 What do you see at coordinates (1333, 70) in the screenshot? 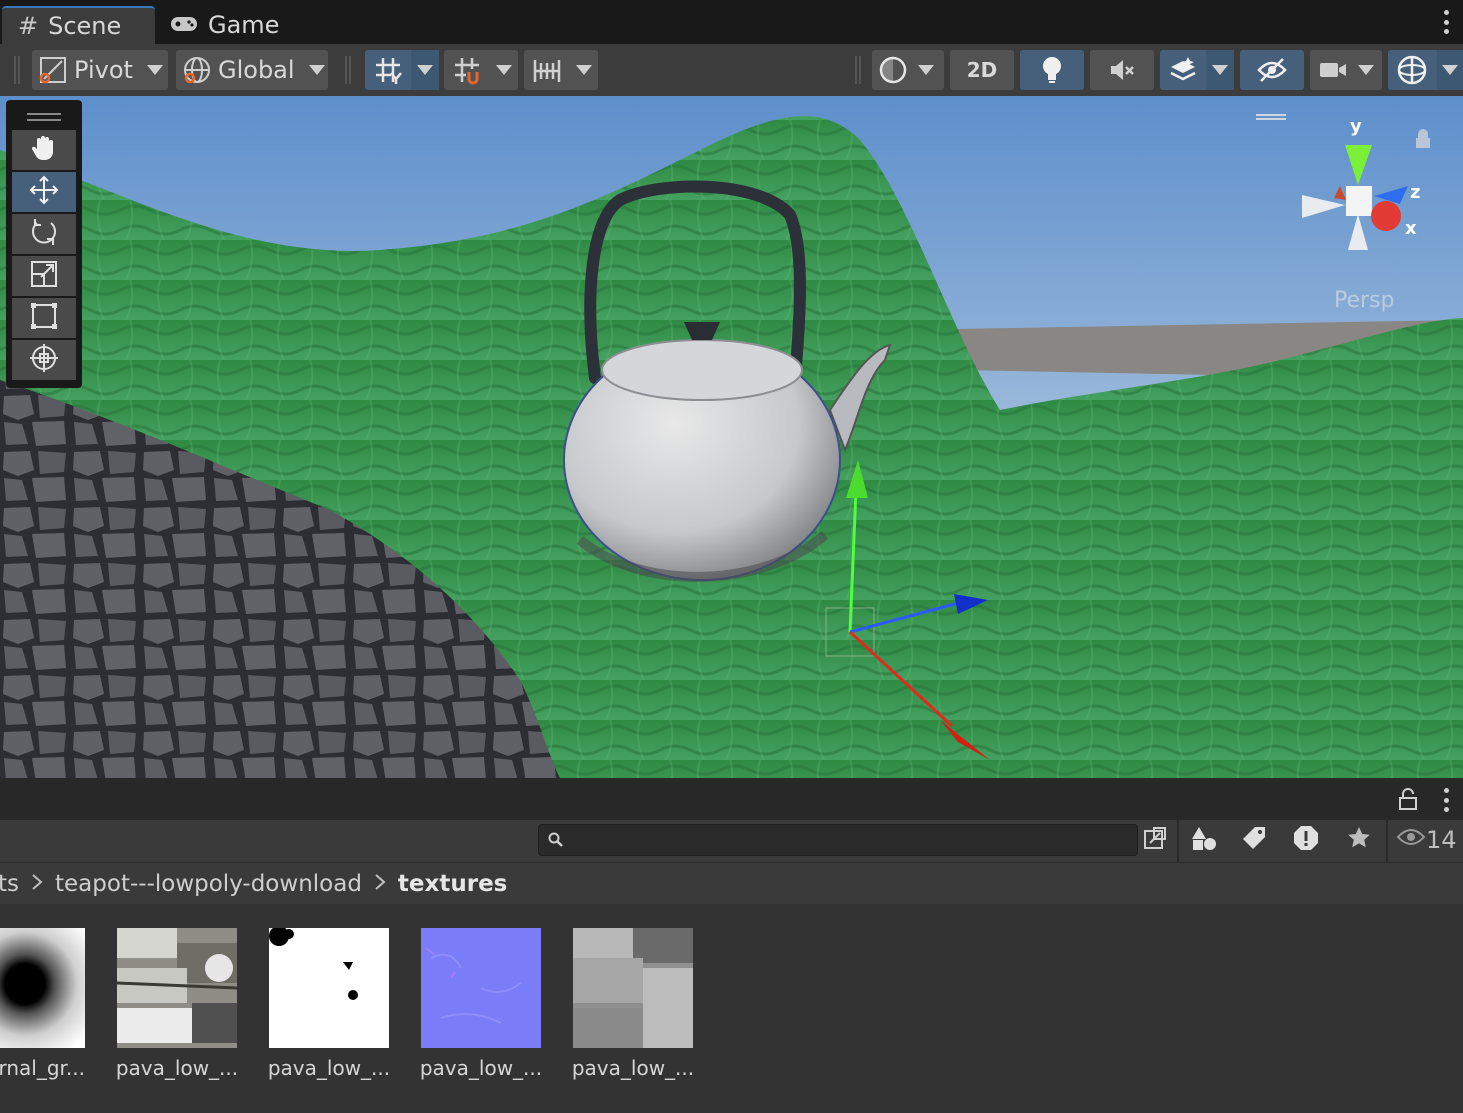
I see `camera-icon` at bounding box center [1333, 70].